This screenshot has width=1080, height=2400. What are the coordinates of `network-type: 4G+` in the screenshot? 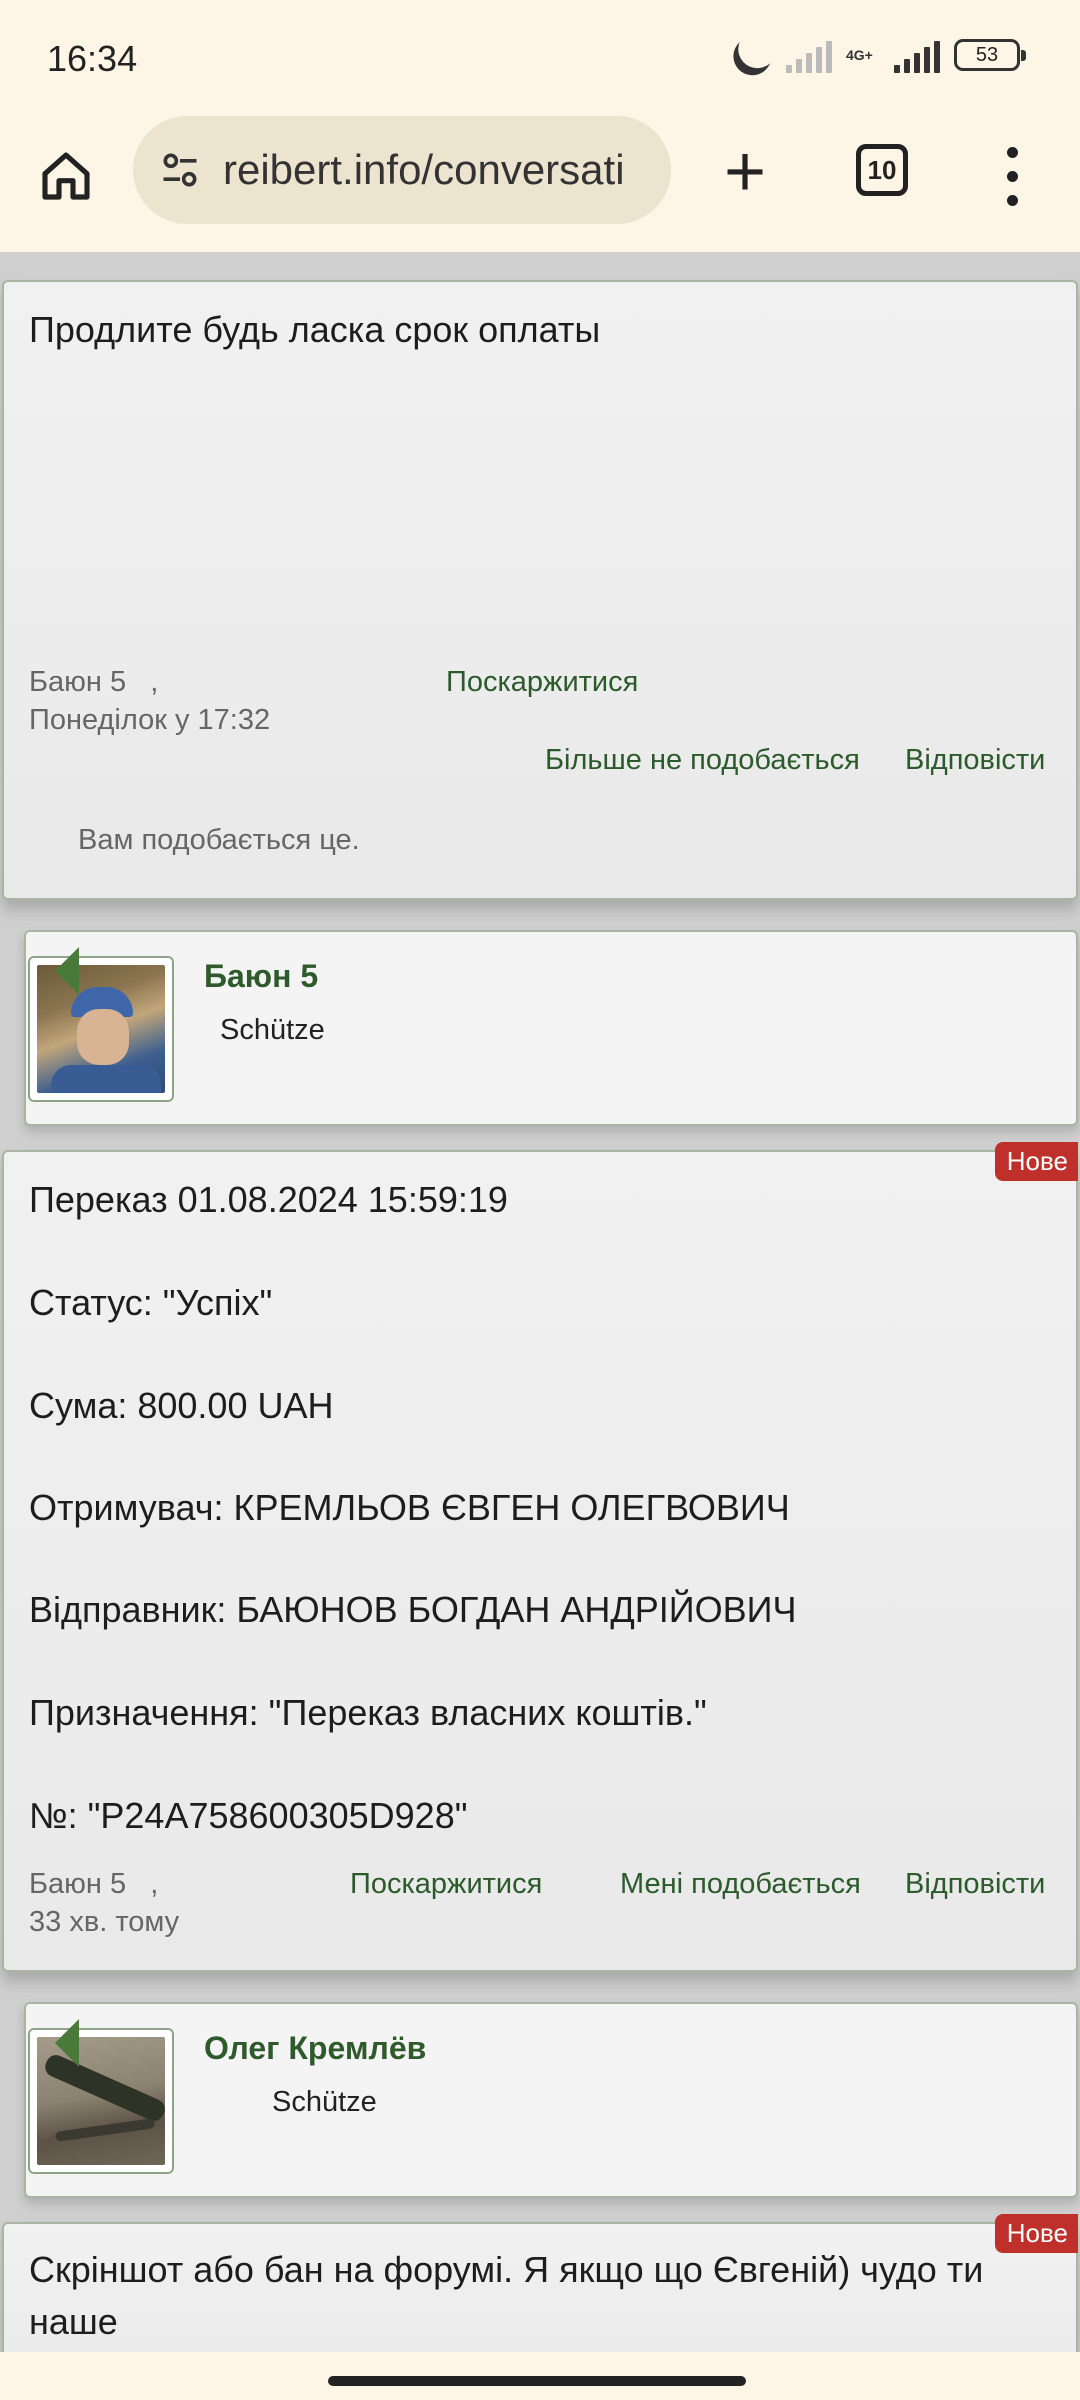 It's located at (859, 55).